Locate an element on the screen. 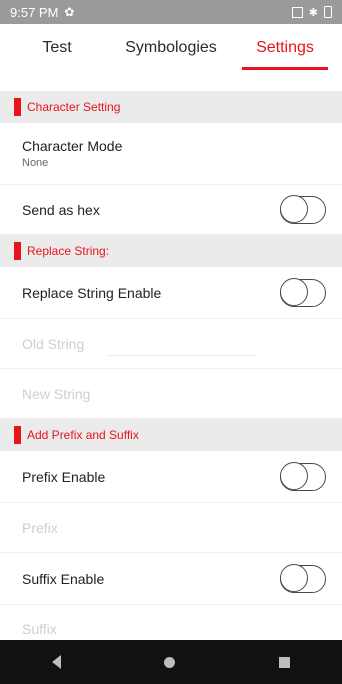 The image size is (342, 684). section-replace-string: Replace String: is located at coordinates (171, 251).